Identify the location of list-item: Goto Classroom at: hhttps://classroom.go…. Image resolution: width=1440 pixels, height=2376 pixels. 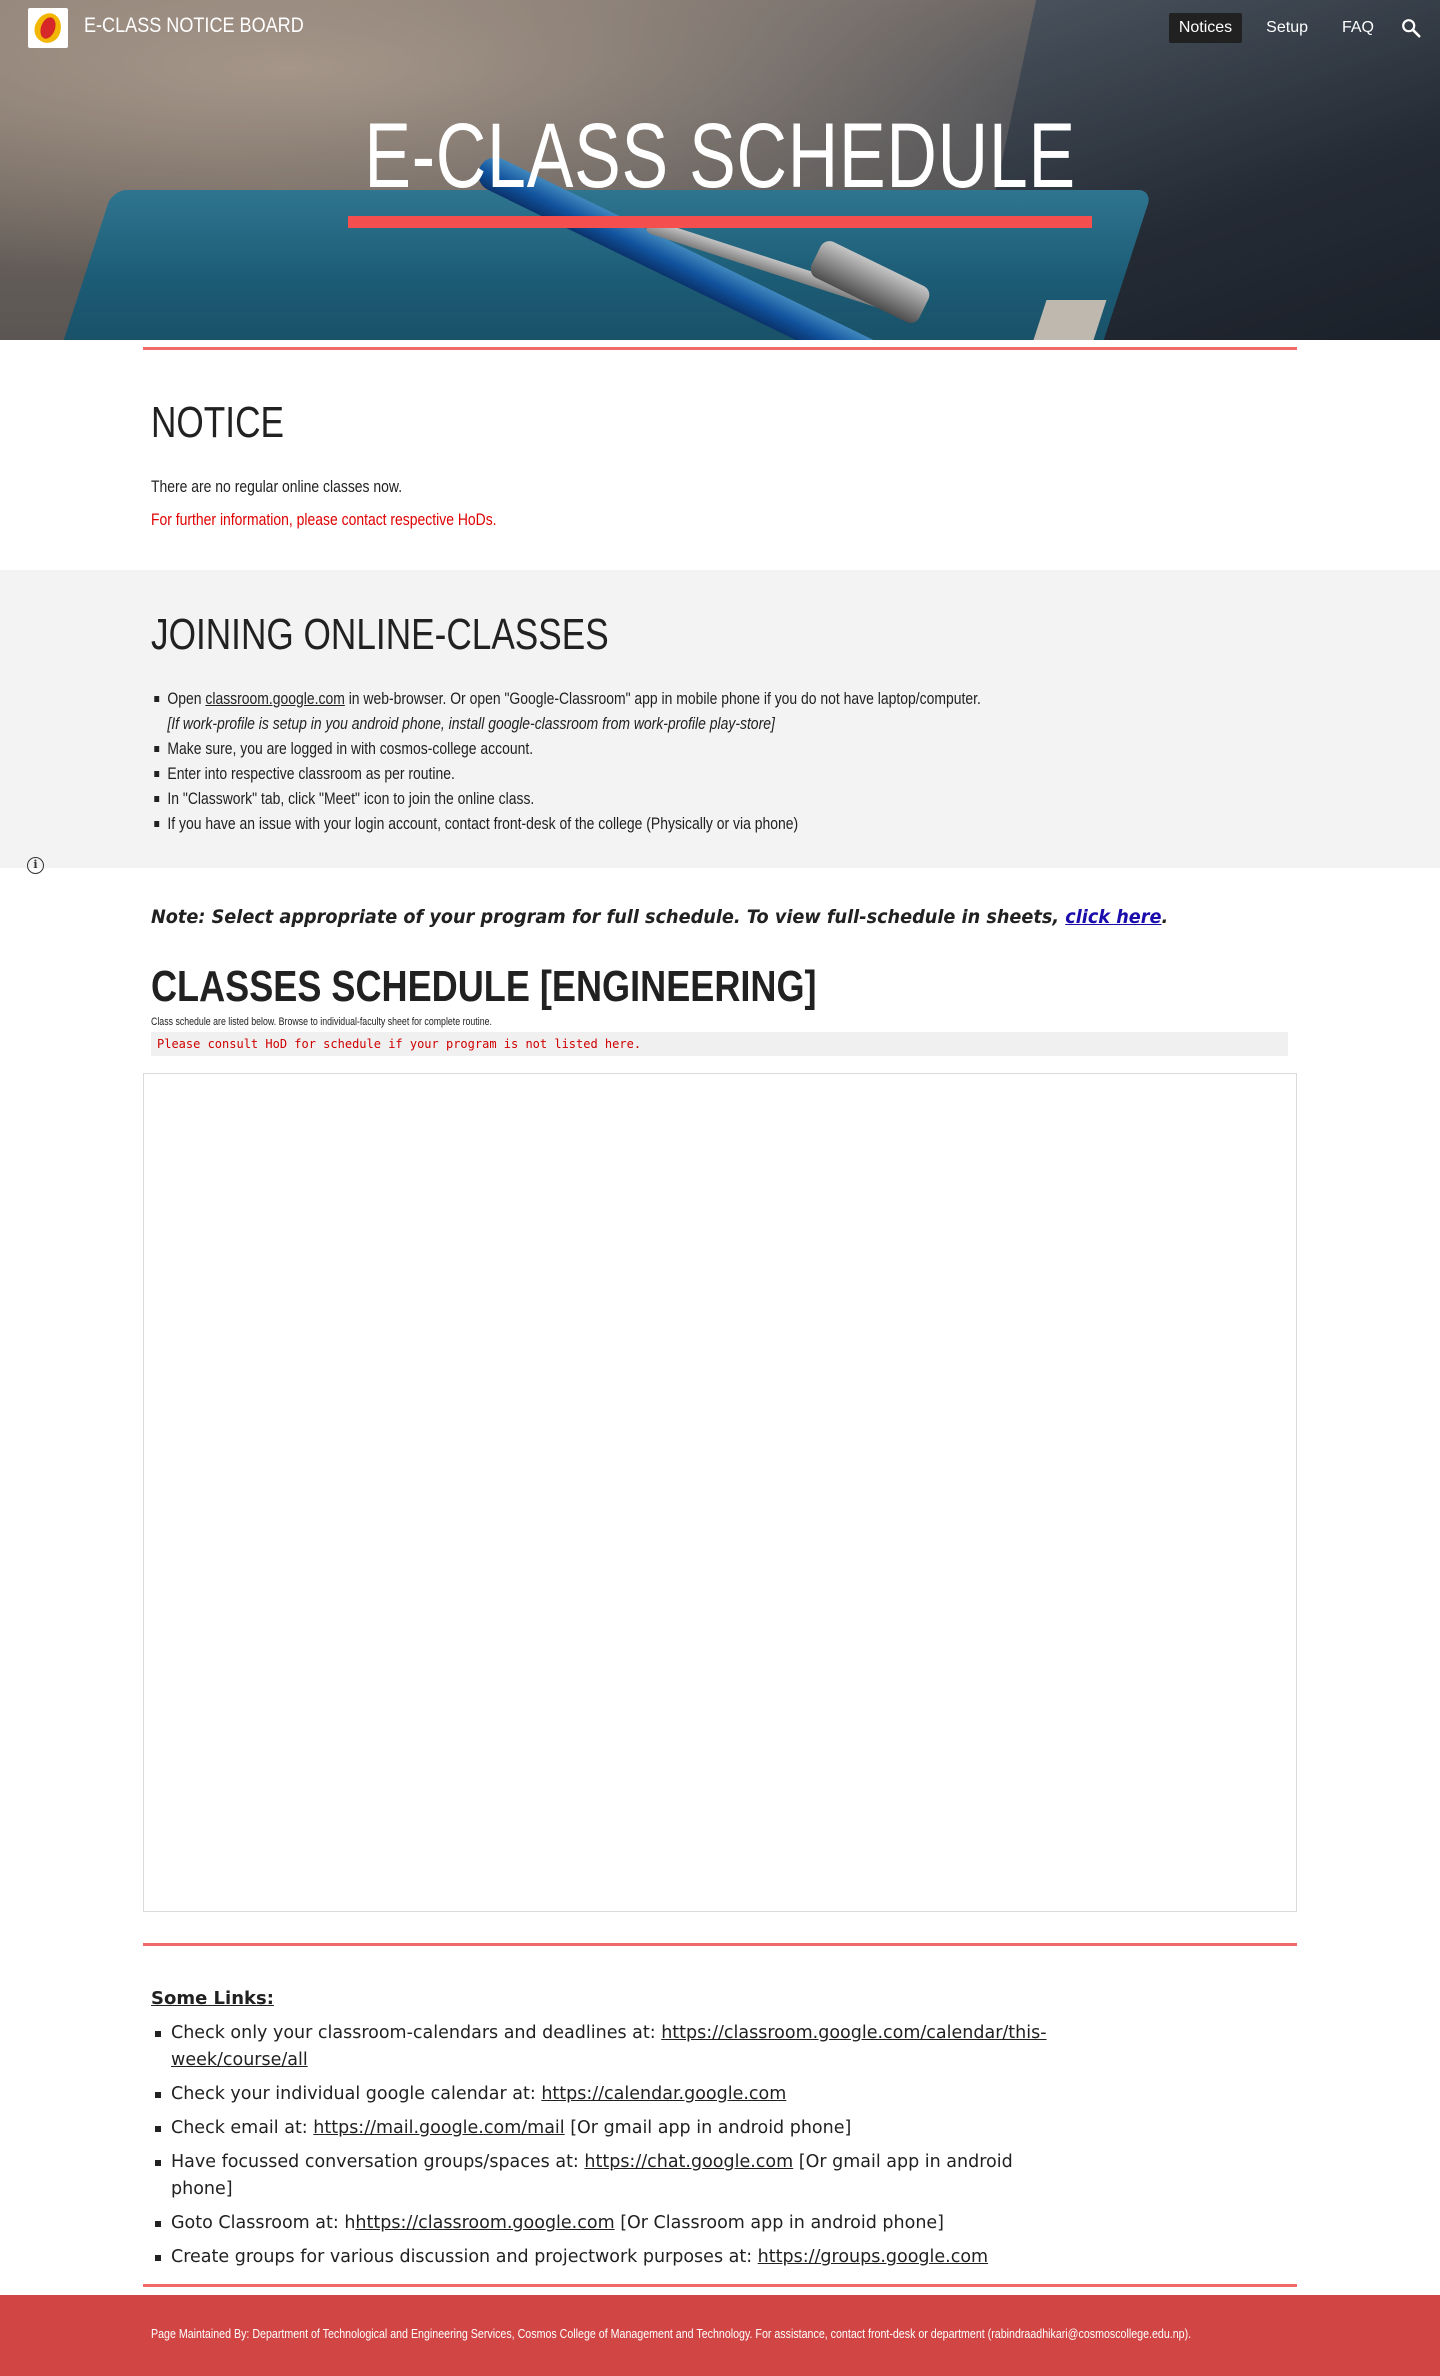
(601, 2223).